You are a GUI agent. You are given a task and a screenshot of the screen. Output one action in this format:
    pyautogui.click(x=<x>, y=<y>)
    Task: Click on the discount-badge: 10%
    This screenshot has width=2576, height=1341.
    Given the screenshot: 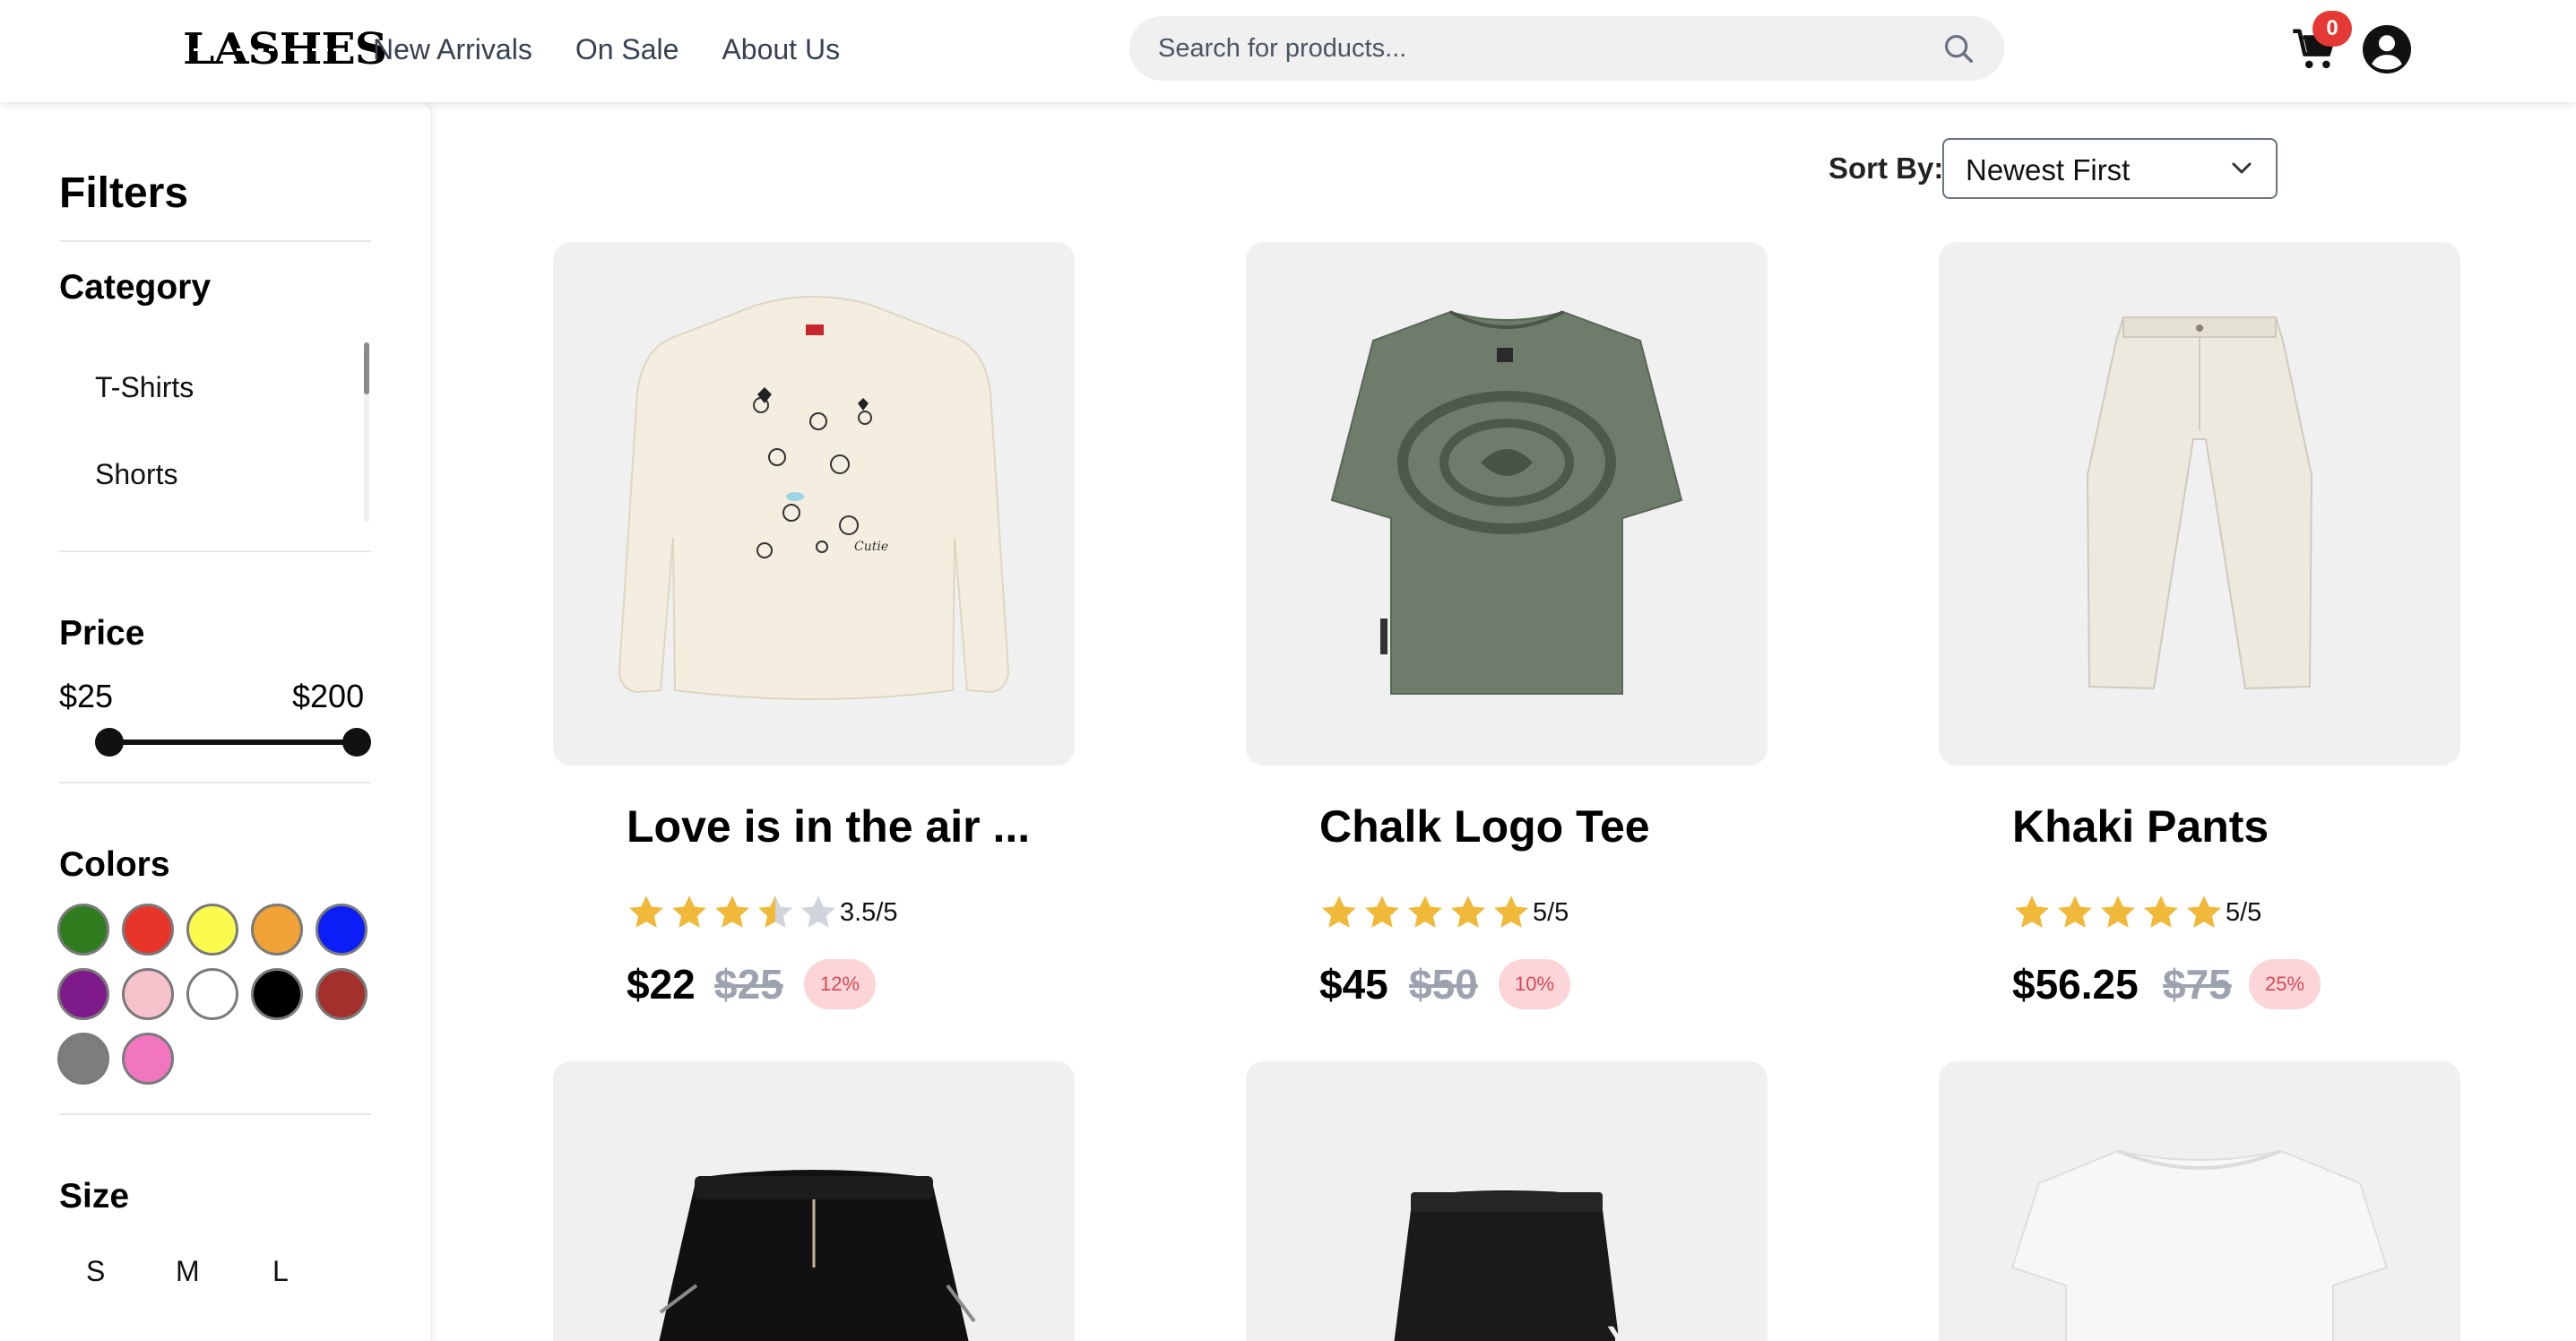 What is the action you would take?
    pyautogui.click(x=1535, y=984)
    